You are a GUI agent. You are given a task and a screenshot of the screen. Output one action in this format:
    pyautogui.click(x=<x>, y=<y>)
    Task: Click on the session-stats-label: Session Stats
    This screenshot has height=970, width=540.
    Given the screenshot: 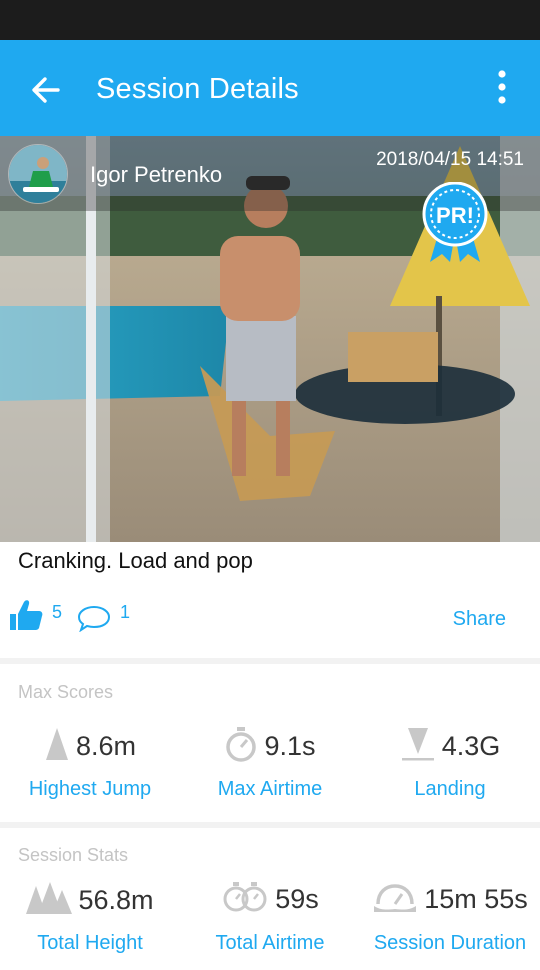 What is the action you would take?
    pyautogui.click(x=73, y=855)
    